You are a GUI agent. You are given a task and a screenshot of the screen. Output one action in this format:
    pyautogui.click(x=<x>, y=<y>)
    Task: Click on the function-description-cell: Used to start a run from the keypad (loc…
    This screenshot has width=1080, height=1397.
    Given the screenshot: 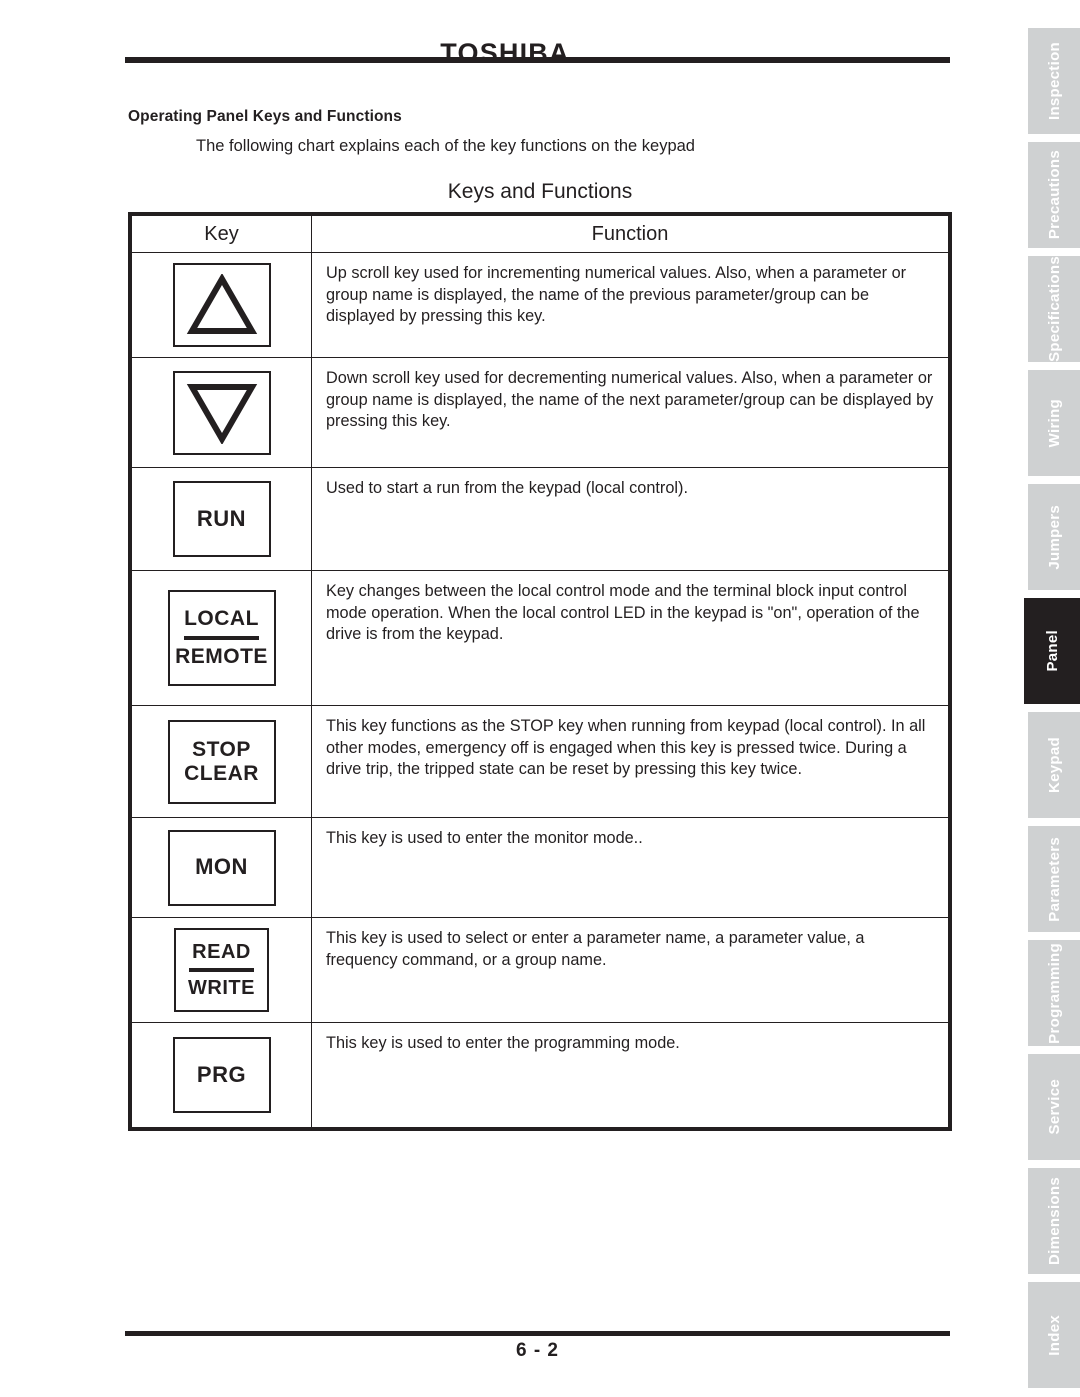 What is the action you would take?
    pyautogui.click(x=630, y=519)
    